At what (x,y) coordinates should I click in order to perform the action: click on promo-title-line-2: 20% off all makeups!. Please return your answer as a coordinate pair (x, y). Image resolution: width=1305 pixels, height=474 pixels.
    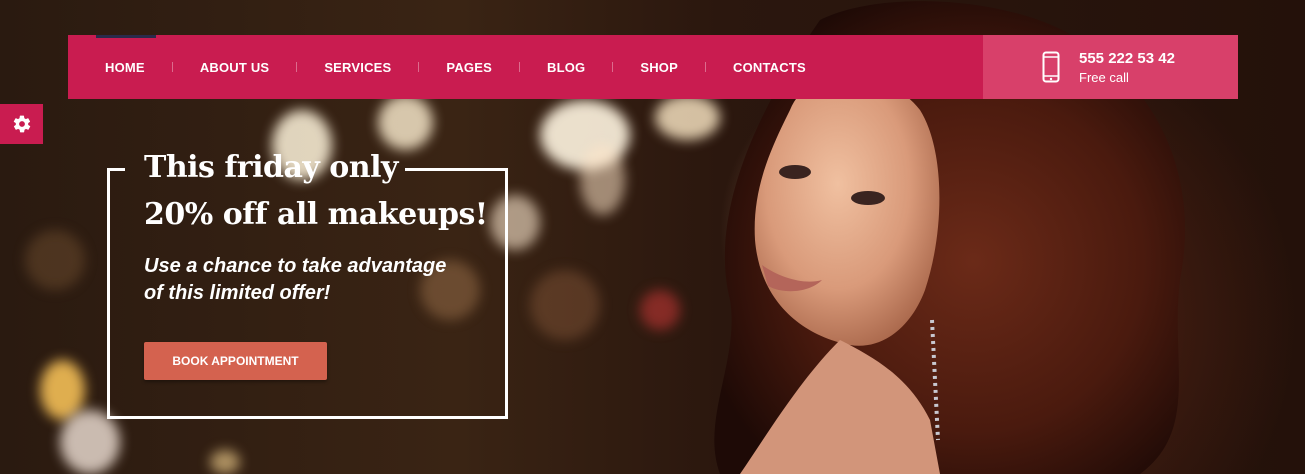
    Looking at the image, I should click on (316, 214).